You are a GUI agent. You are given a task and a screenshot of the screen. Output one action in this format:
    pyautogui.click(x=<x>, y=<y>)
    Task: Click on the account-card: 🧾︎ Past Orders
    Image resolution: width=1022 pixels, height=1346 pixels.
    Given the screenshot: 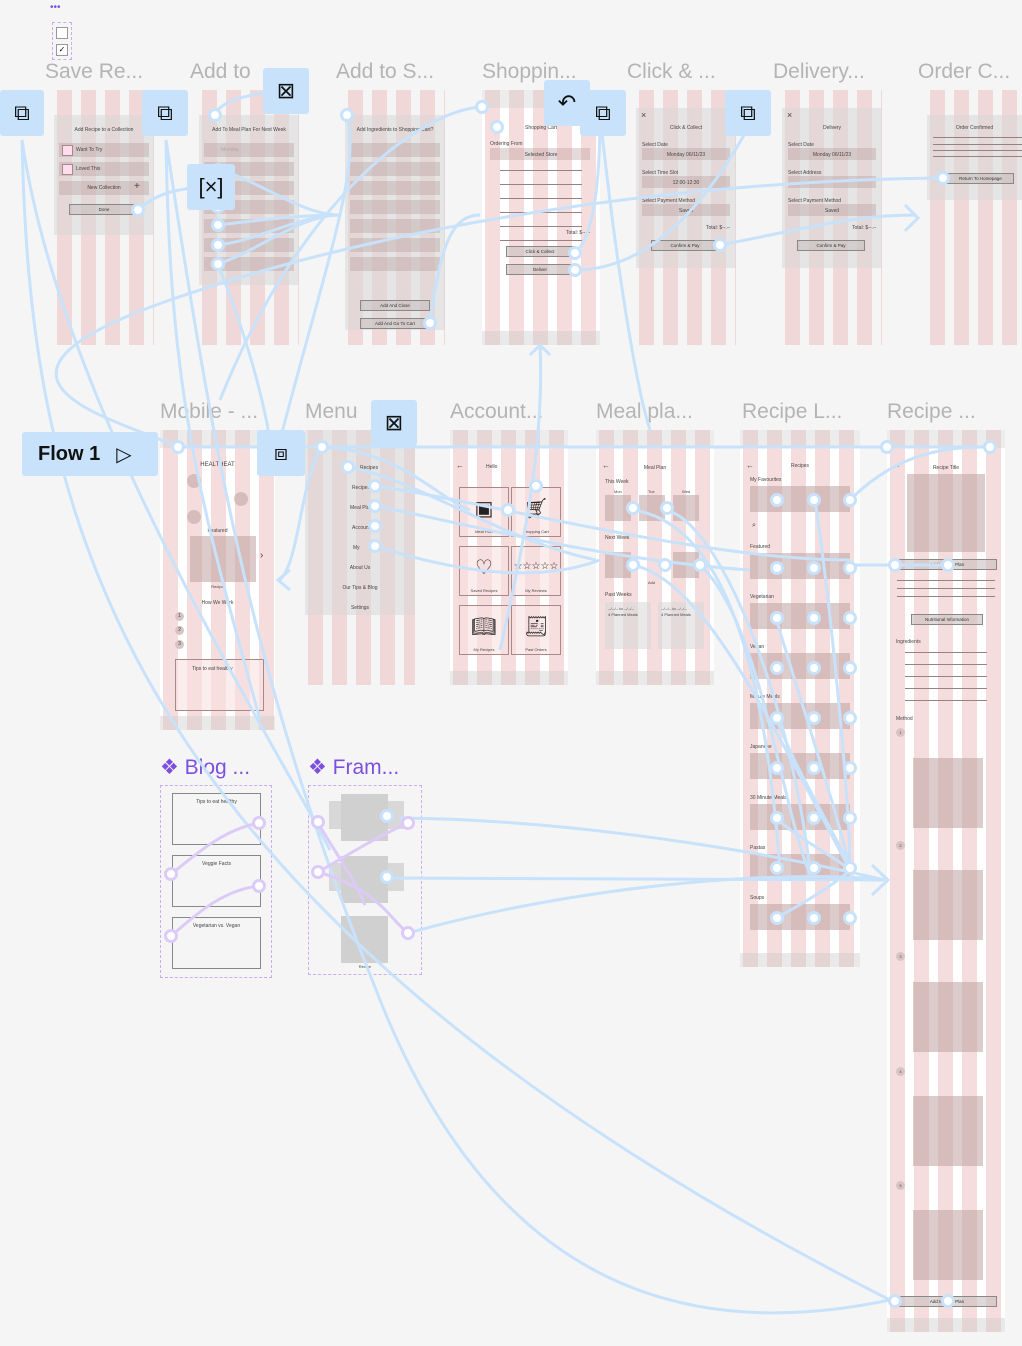 What is the action you would take?
    pyautogui.click(x=536, y=630)
    